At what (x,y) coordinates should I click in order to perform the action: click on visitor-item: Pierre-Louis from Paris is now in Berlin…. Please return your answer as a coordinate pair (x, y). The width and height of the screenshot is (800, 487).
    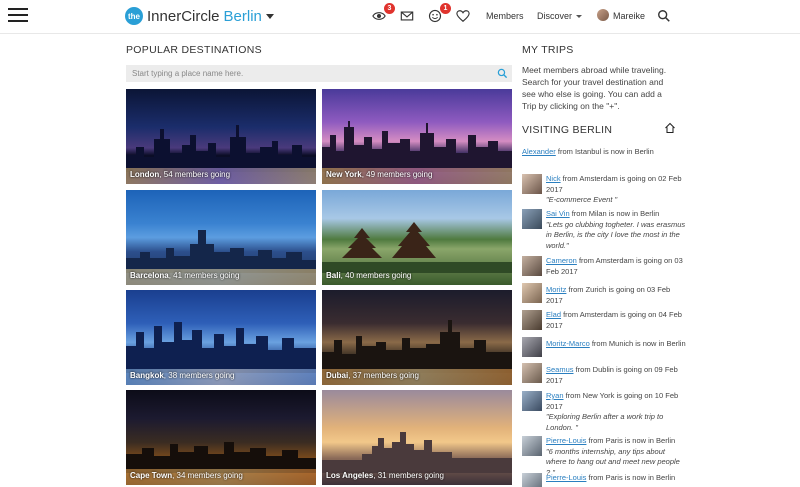
    Looking at the image, I should click on (602, 456).